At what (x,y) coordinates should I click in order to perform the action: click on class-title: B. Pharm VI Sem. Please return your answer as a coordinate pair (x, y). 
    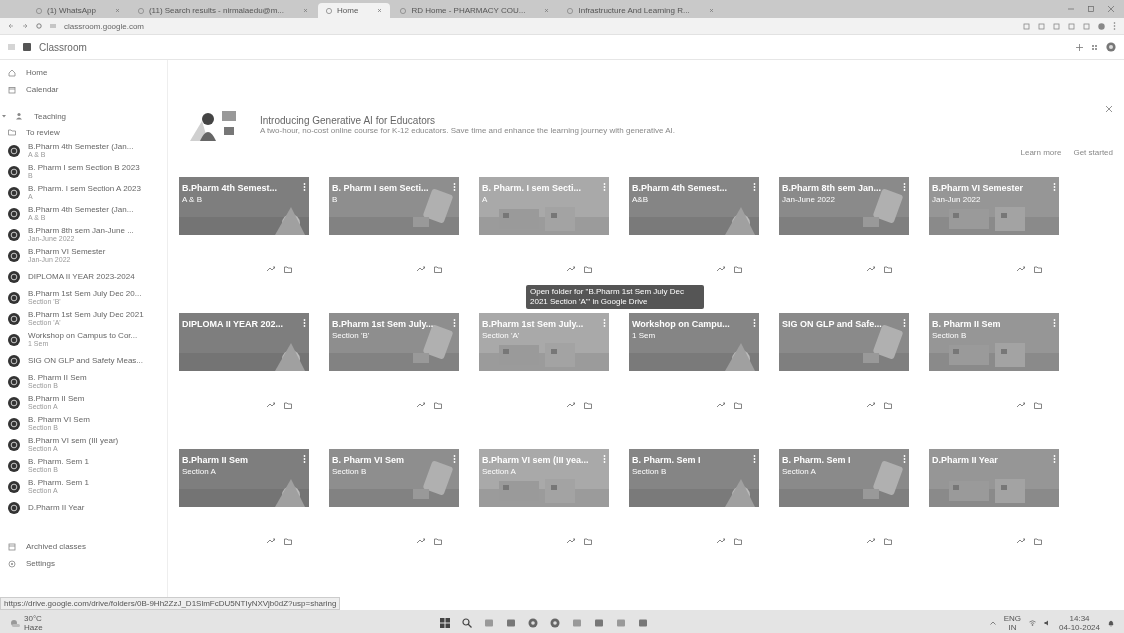
    Looking at the image, I should click on (368, 460).